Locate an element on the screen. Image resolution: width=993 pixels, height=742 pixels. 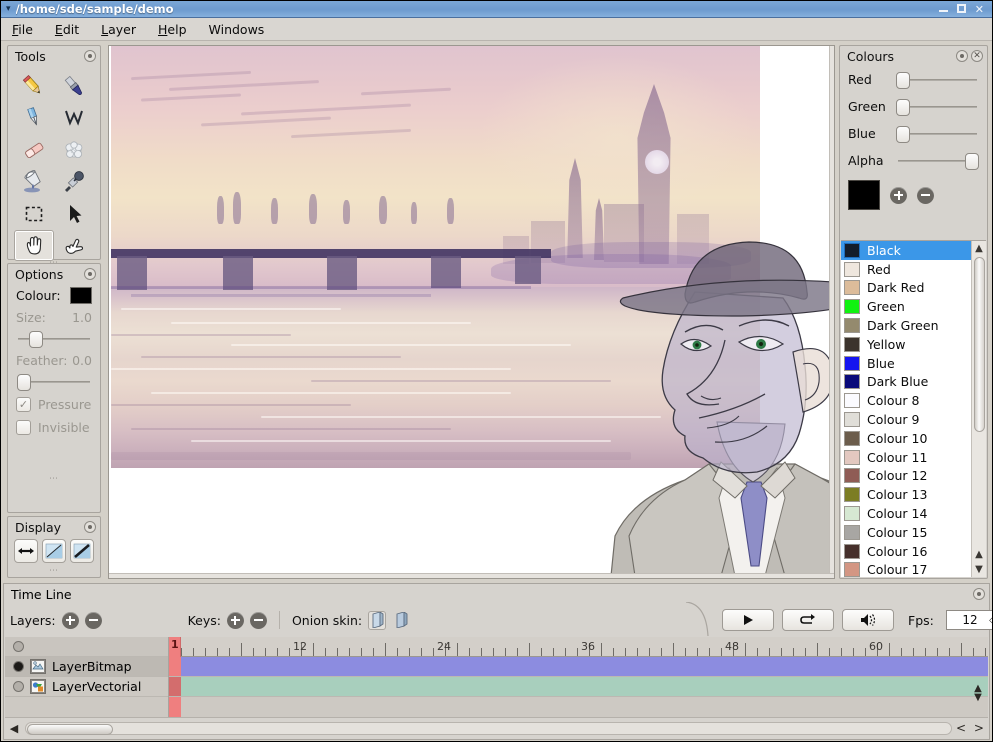
eraser-tool is located at coordinates (34, 149).